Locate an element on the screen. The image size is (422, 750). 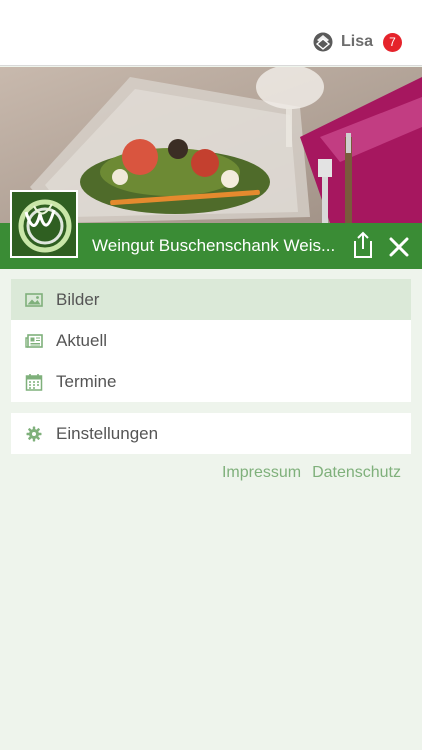
menu-item-termine: Termine is located at coordinates (211, 381).